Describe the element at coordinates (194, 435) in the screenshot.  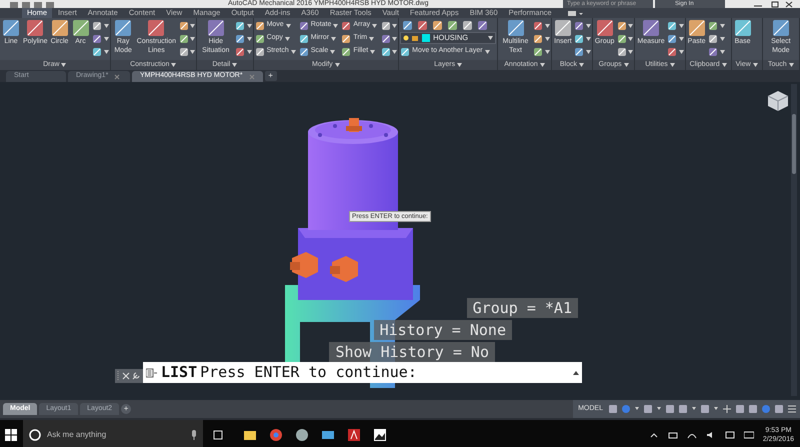
I see `microphone-icon` at that location.